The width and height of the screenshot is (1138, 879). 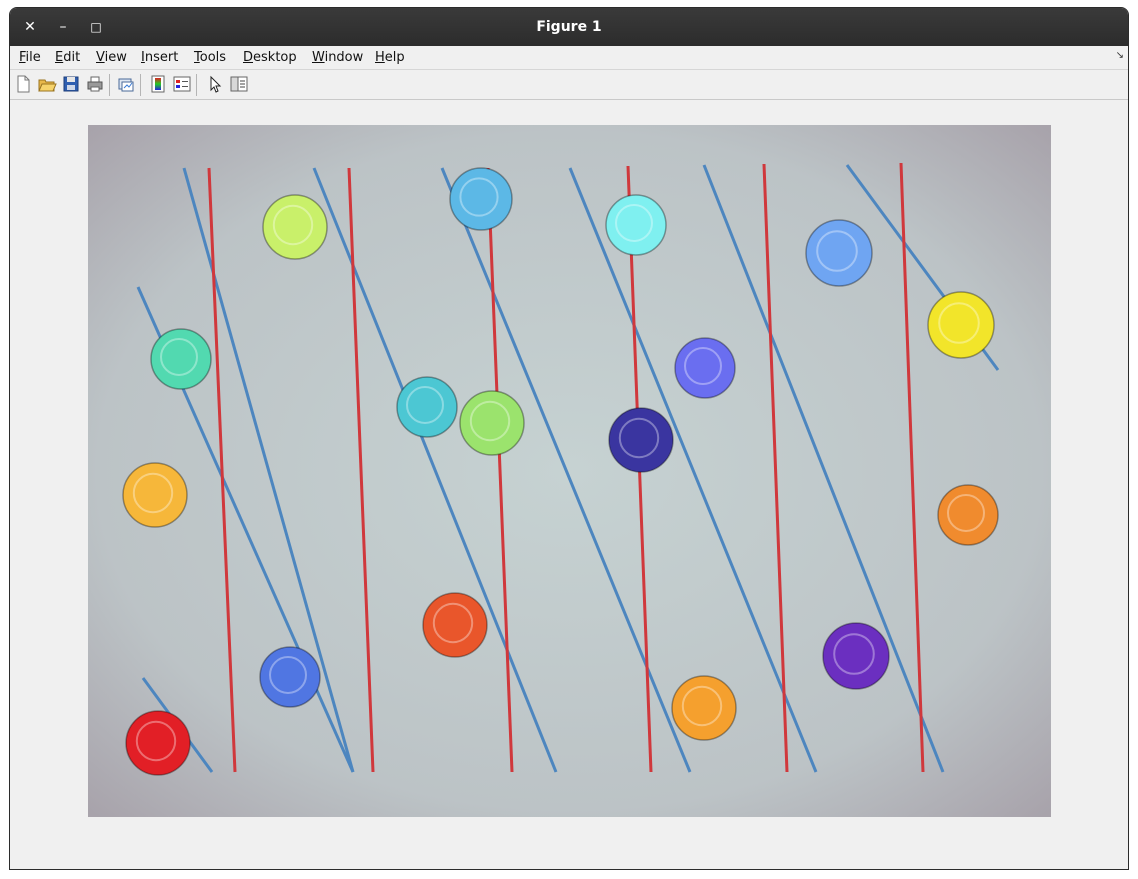 What do you see at coordinates (126, 84) in the screenshot?
I see `link-plot-icon` at bounding box center [126, 84].